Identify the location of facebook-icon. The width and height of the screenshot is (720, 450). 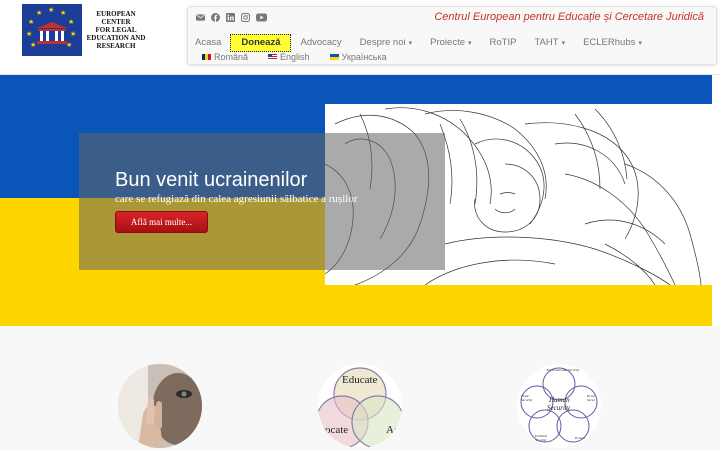
(215, 17).